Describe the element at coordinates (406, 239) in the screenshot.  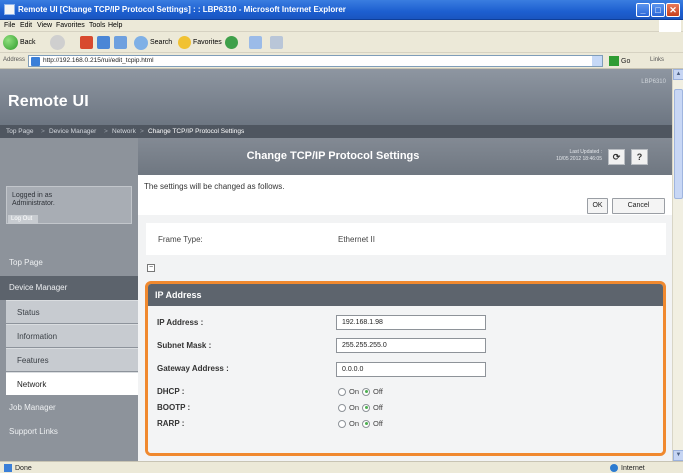
I see `frame-type-row: Frame Type: Ethernet II` at that location.